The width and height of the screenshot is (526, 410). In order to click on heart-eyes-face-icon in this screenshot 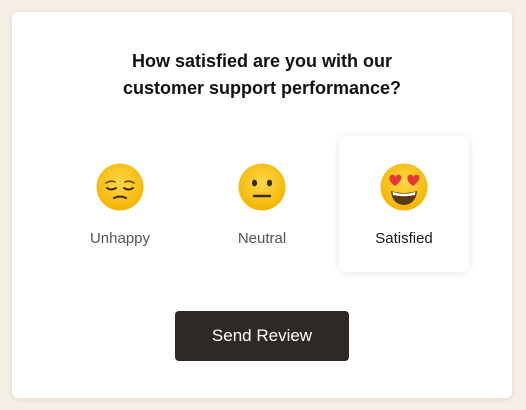, I will do `click(404, 187)`.